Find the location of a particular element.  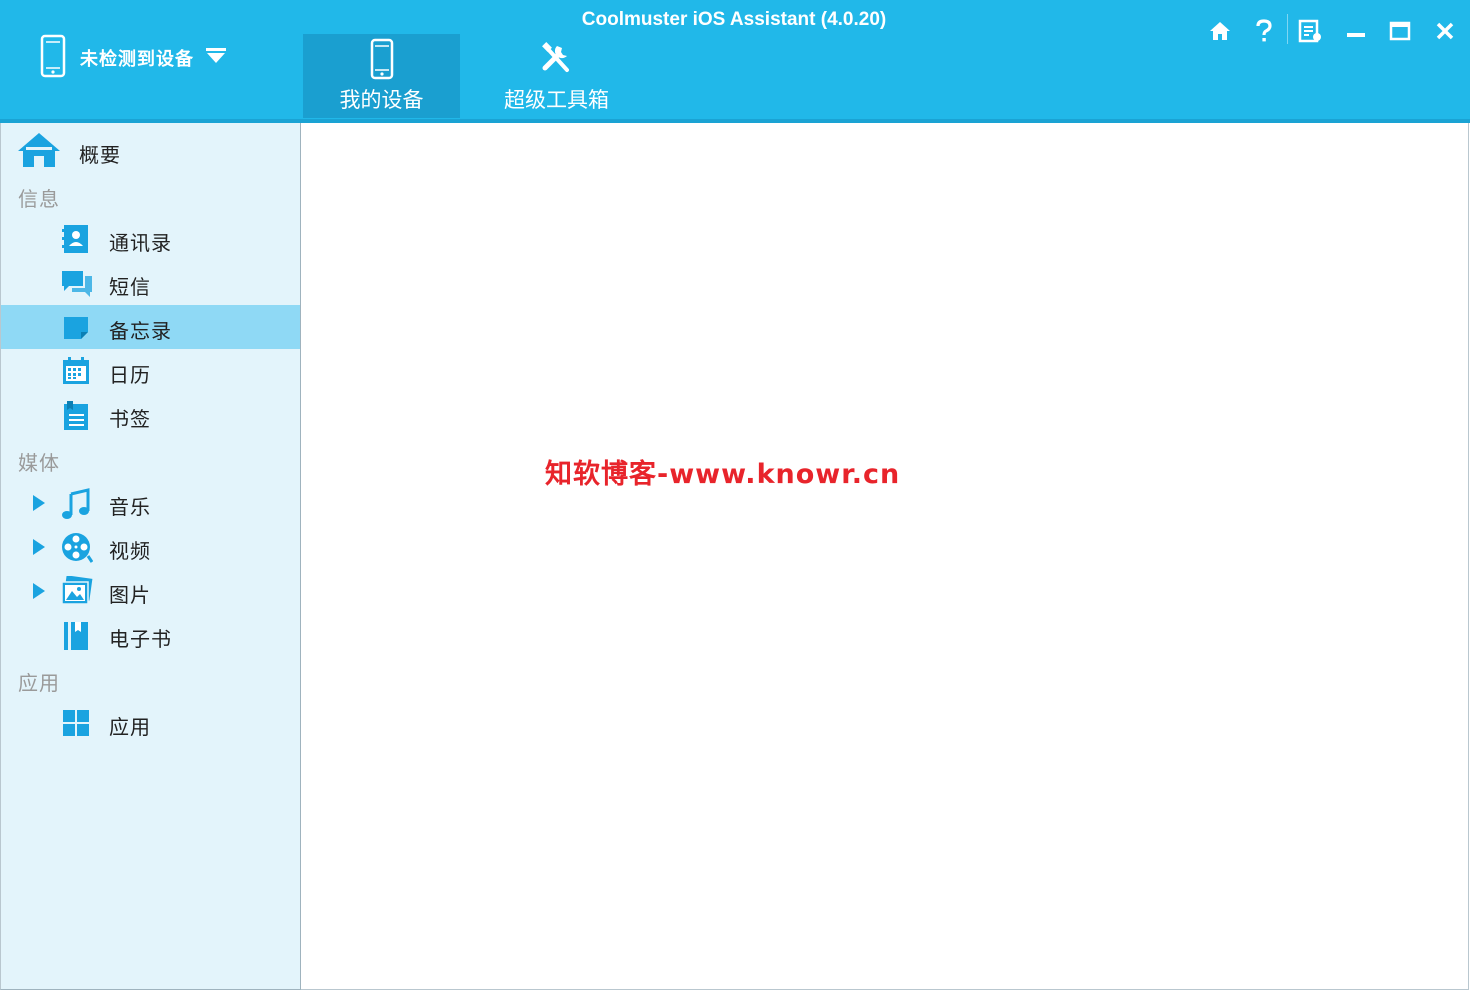

photos-icon is located at coordinates (77, 590).